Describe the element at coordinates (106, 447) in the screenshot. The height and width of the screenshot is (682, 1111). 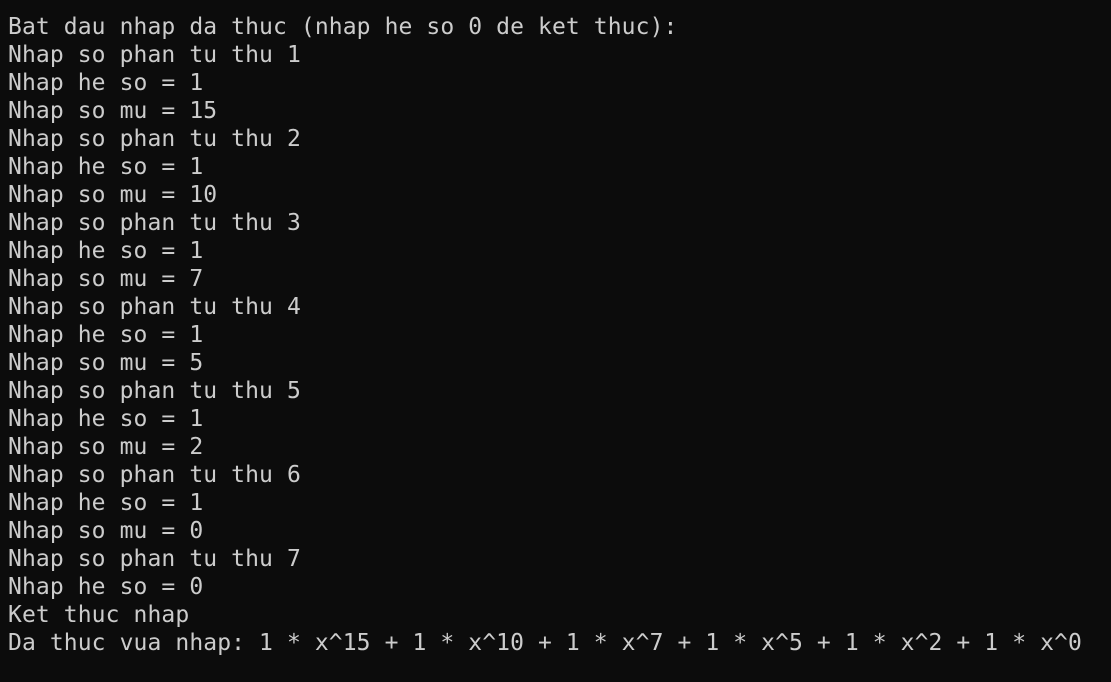
I see `terminal-line: Nhap so mu = 2` at that location.